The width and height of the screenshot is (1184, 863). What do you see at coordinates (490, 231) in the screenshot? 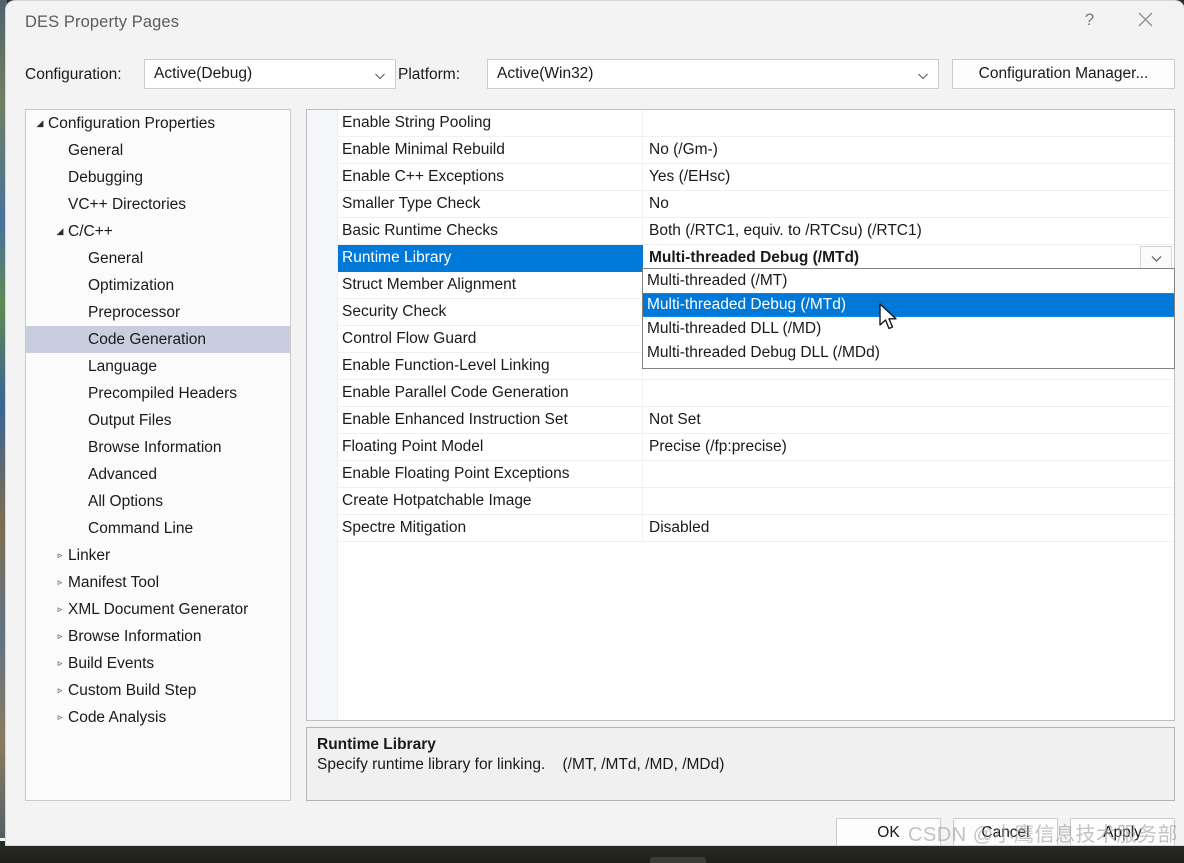
I see `property-name: Basic Runtime Checks` at bounding box center [490, 231].